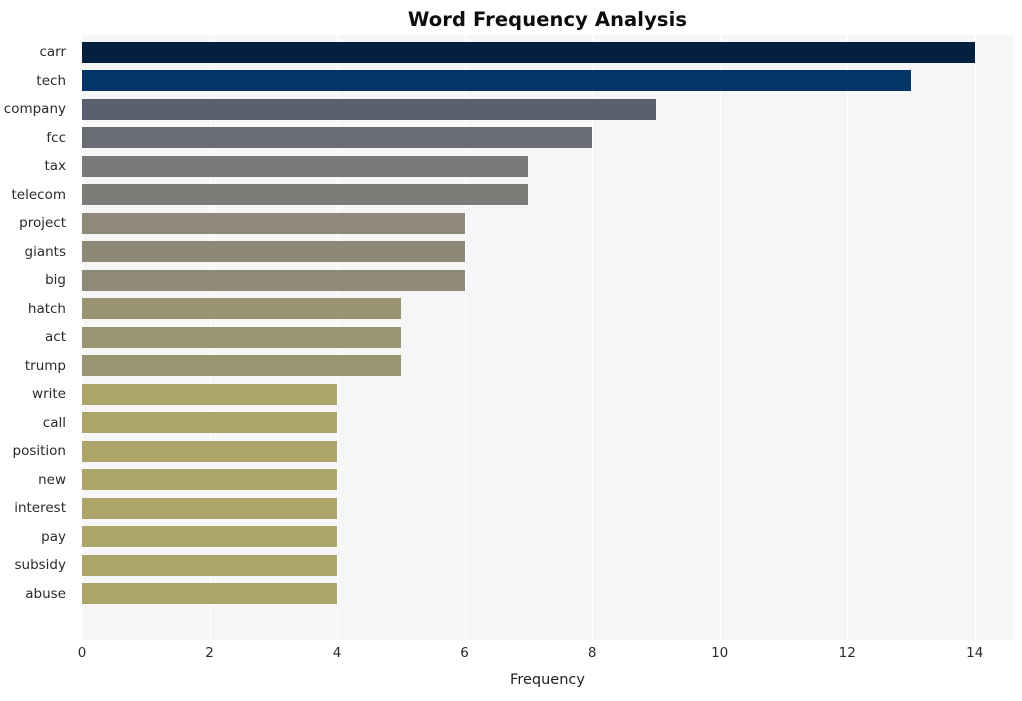 This screenshot has height=701, width=1022. I want to click on bar-project, so click(273, 223).